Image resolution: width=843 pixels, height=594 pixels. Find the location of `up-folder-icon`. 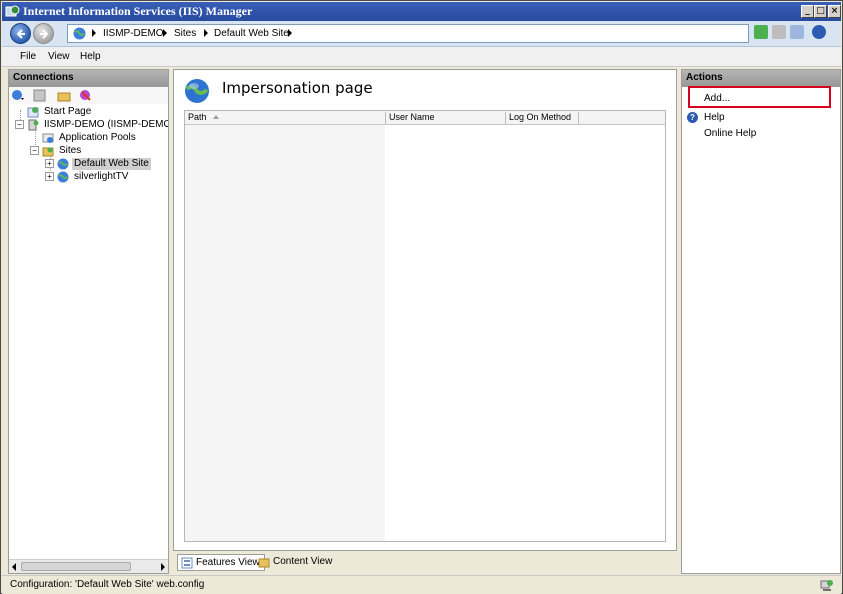

up-folder-icon is located at coordinates (64, 95).